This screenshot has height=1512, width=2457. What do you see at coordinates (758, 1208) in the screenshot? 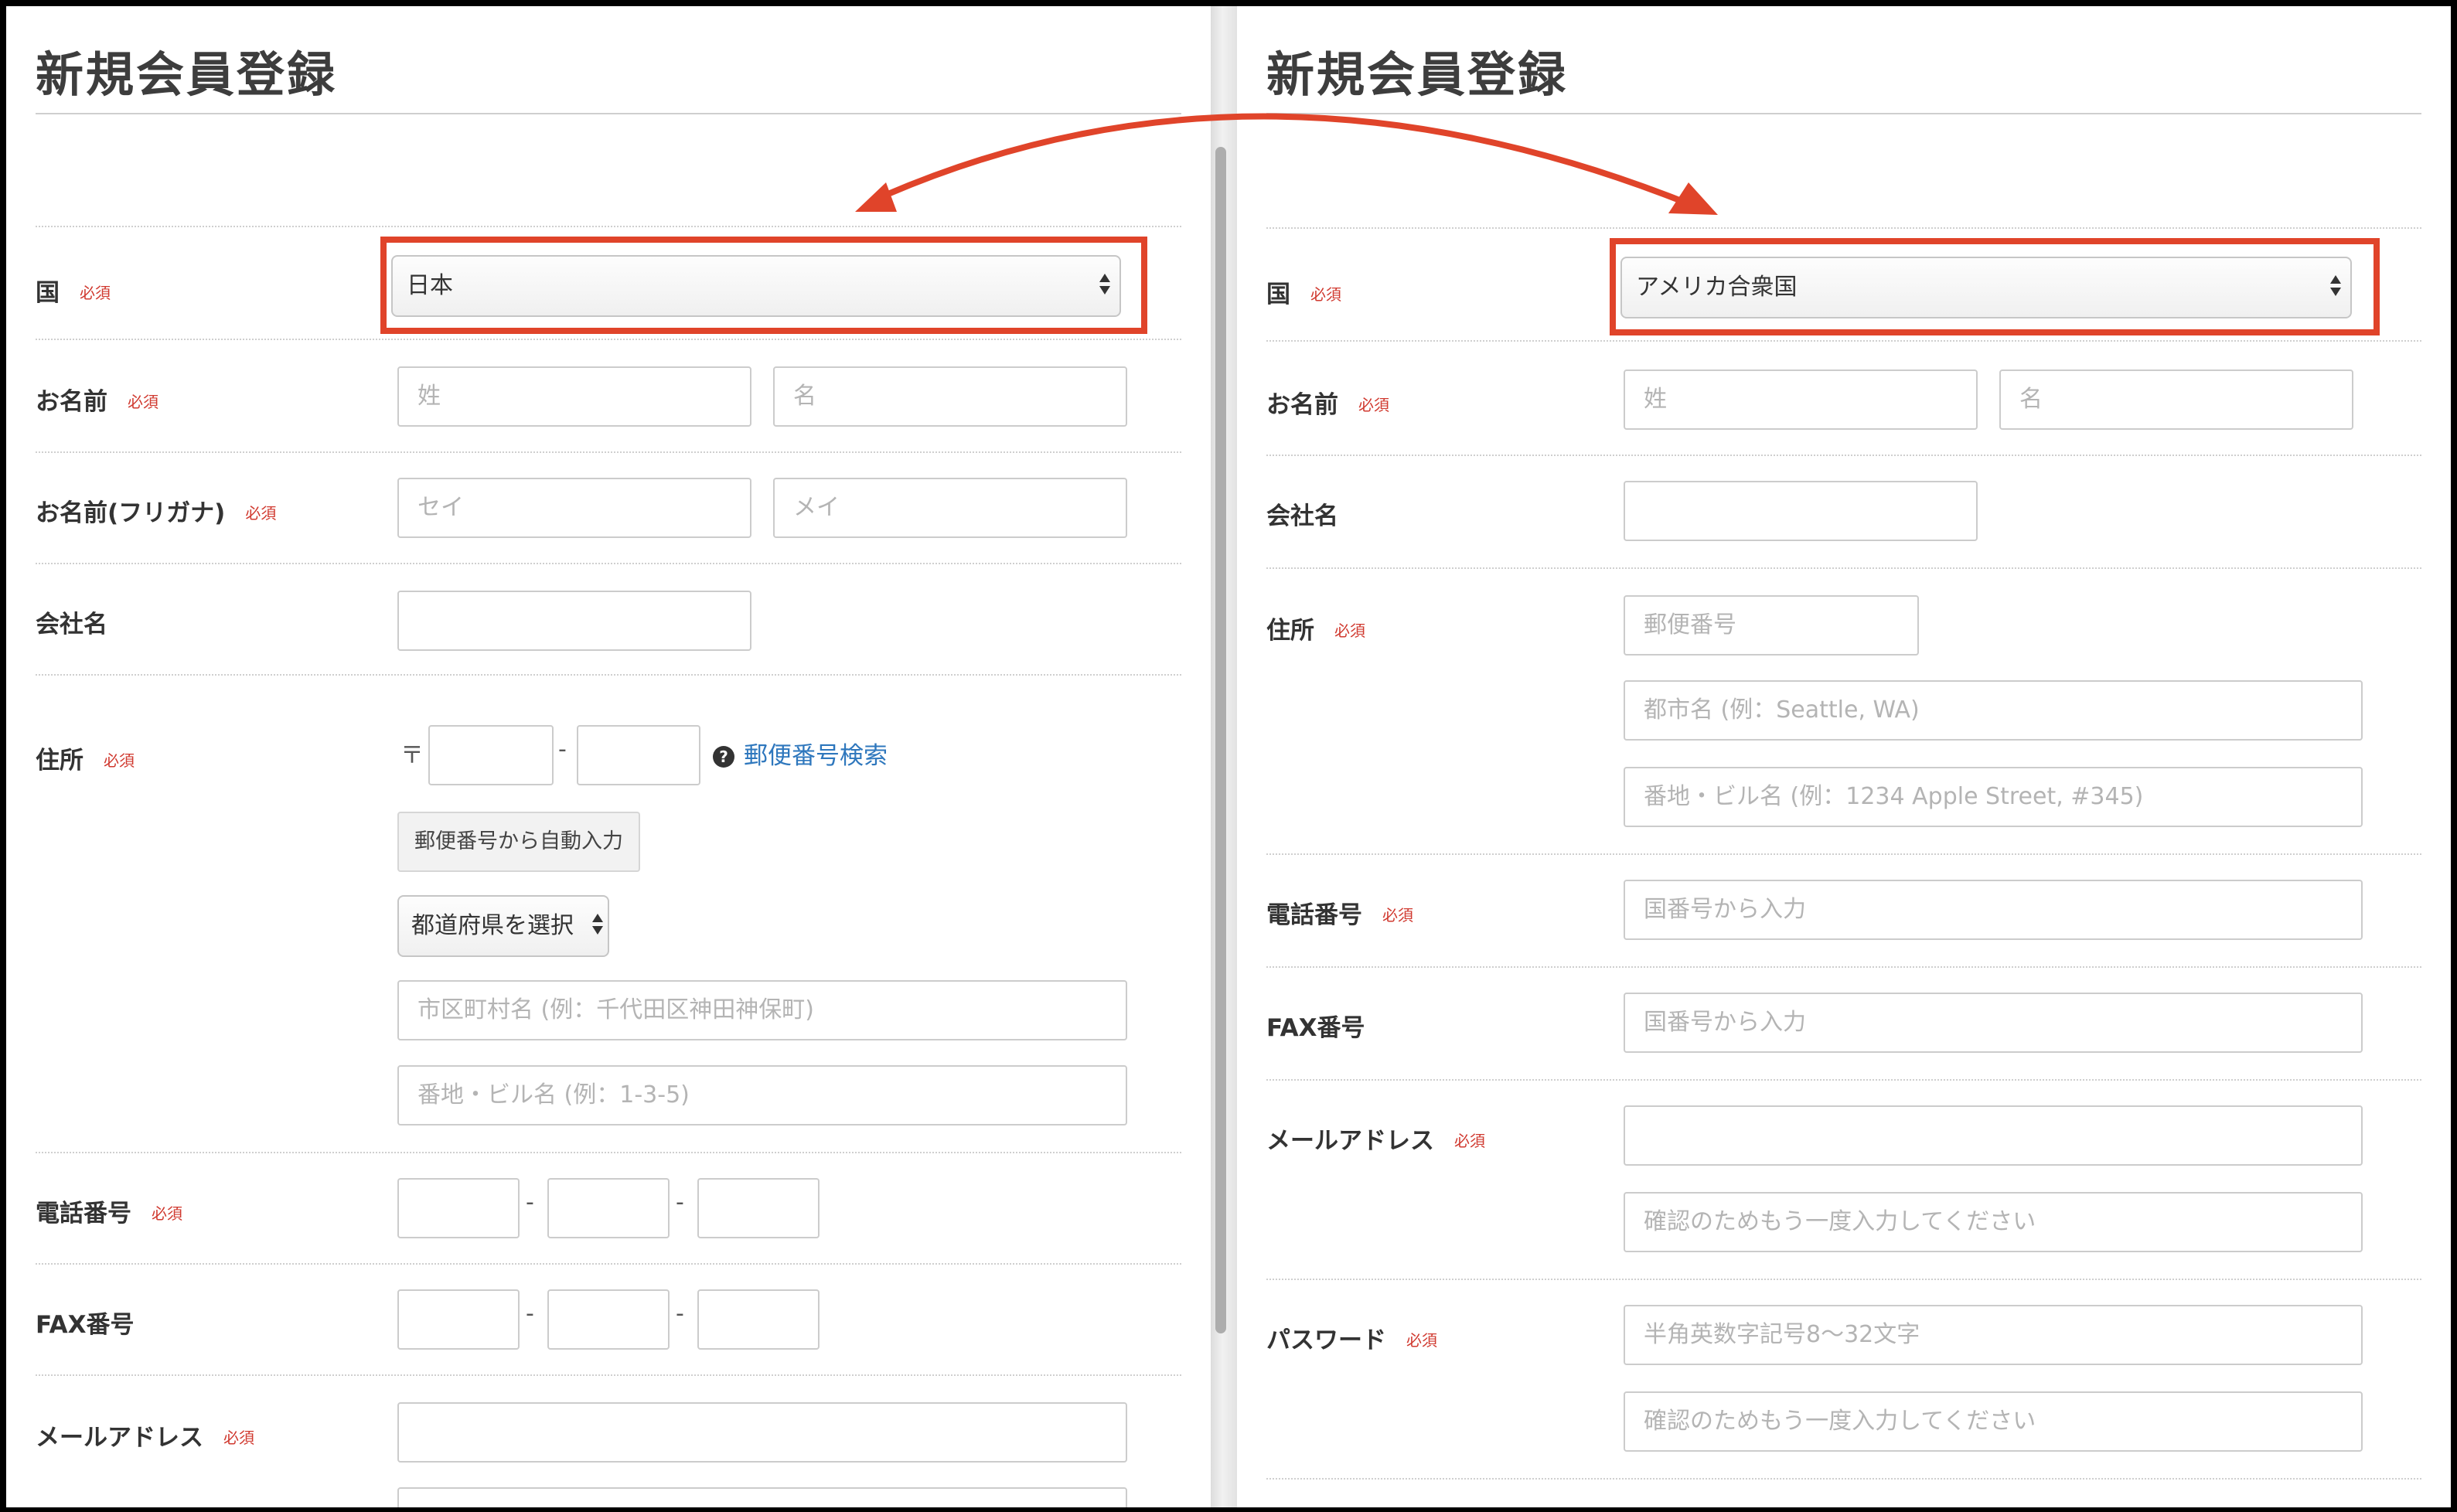
I see `phone-part3-input` at bounding box center [758, 1208].